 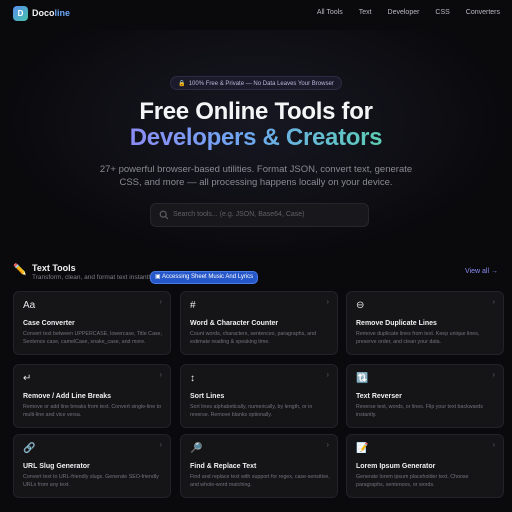 I want to click on tool-card-title: Text Reverser, so click(x=379, y=396).